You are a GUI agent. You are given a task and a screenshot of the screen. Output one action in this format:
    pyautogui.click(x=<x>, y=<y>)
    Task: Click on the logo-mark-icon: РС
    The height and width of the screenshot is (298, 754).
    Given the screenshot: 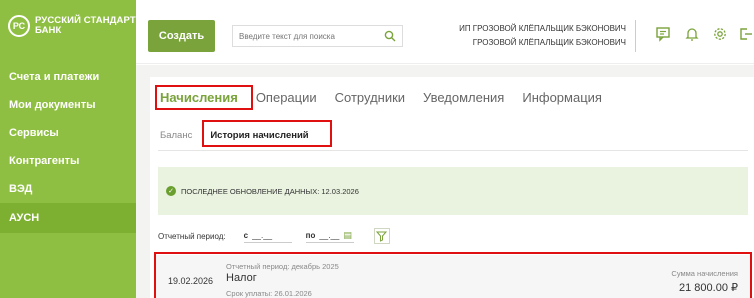 What is the action you would take?
    pyautogui.click(x=19, y=26)
    